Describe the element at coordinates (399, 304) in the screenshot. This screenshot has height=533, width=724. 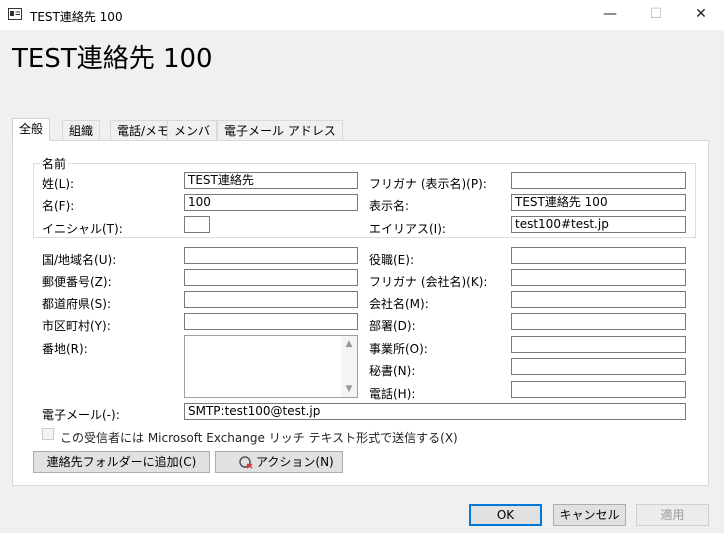
I see `company-label: 会社名(M):` at that location.